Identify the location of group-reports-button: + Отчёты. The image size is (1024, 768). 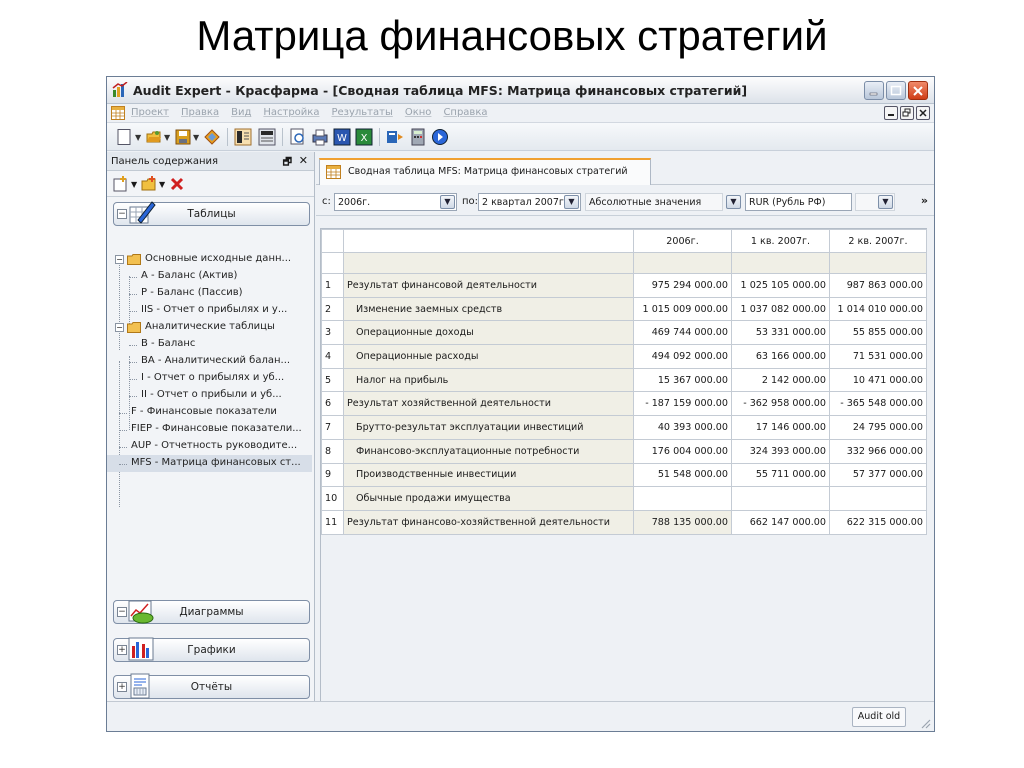
(211, 686).